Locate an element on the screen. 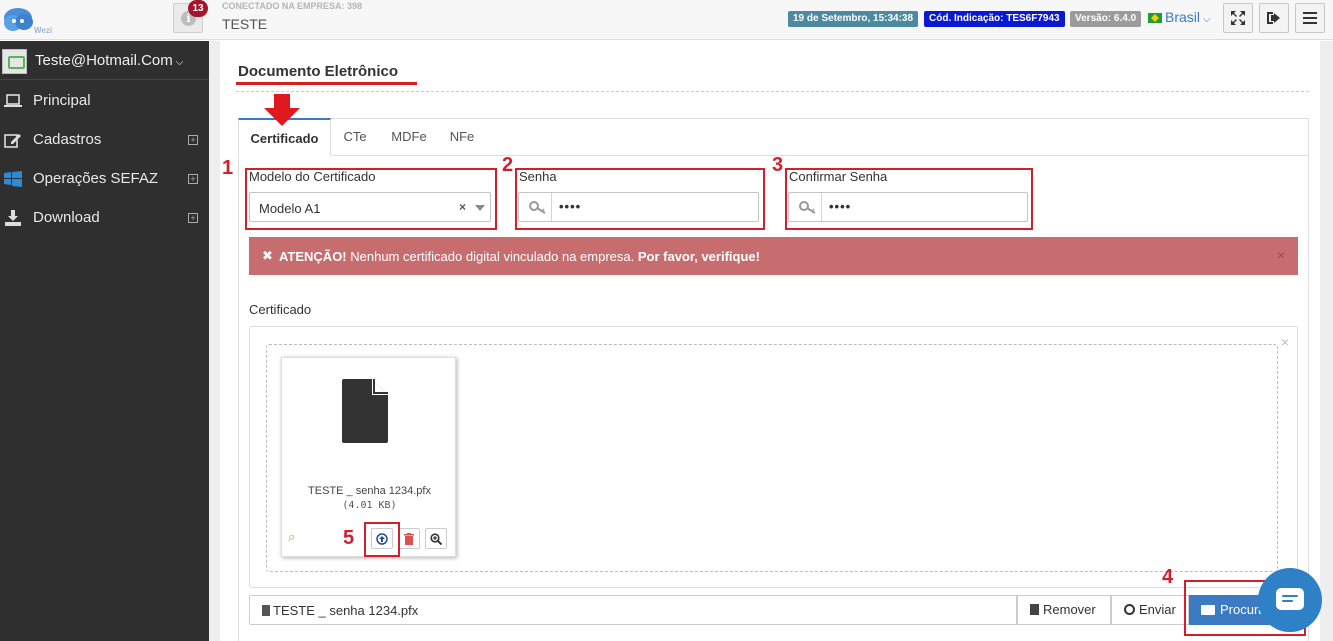 The height and width of the screenshot is (641, 1333). brazil-flag-icon is located at coordinates (1155, 18).